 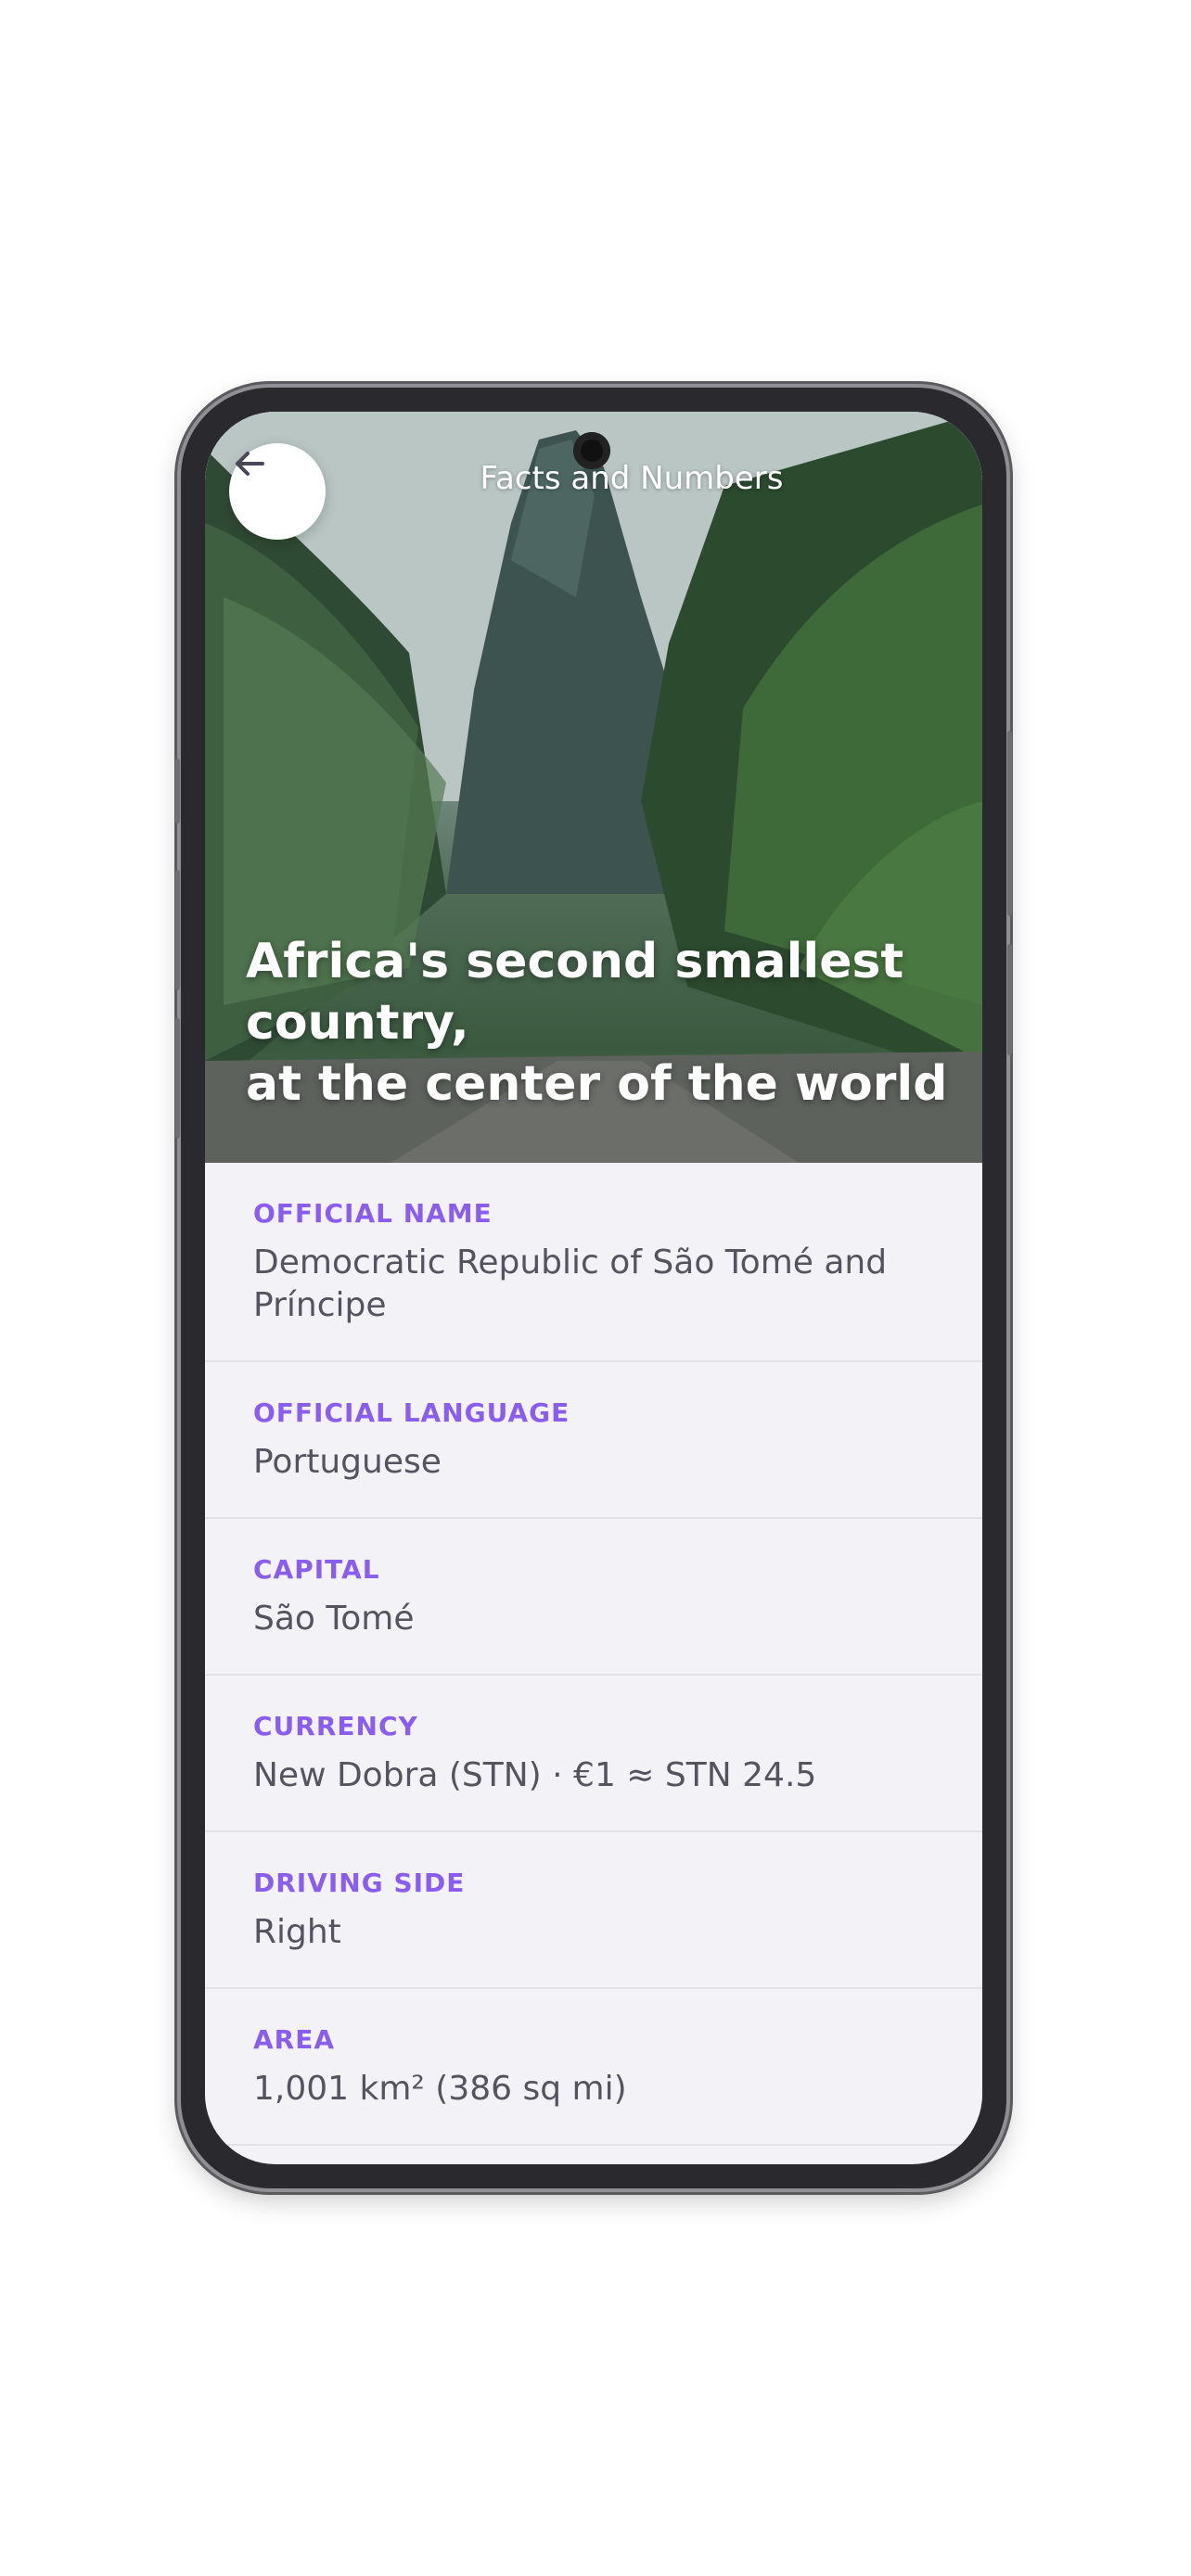 I want to click on back-button, so click(x=277, y=492).